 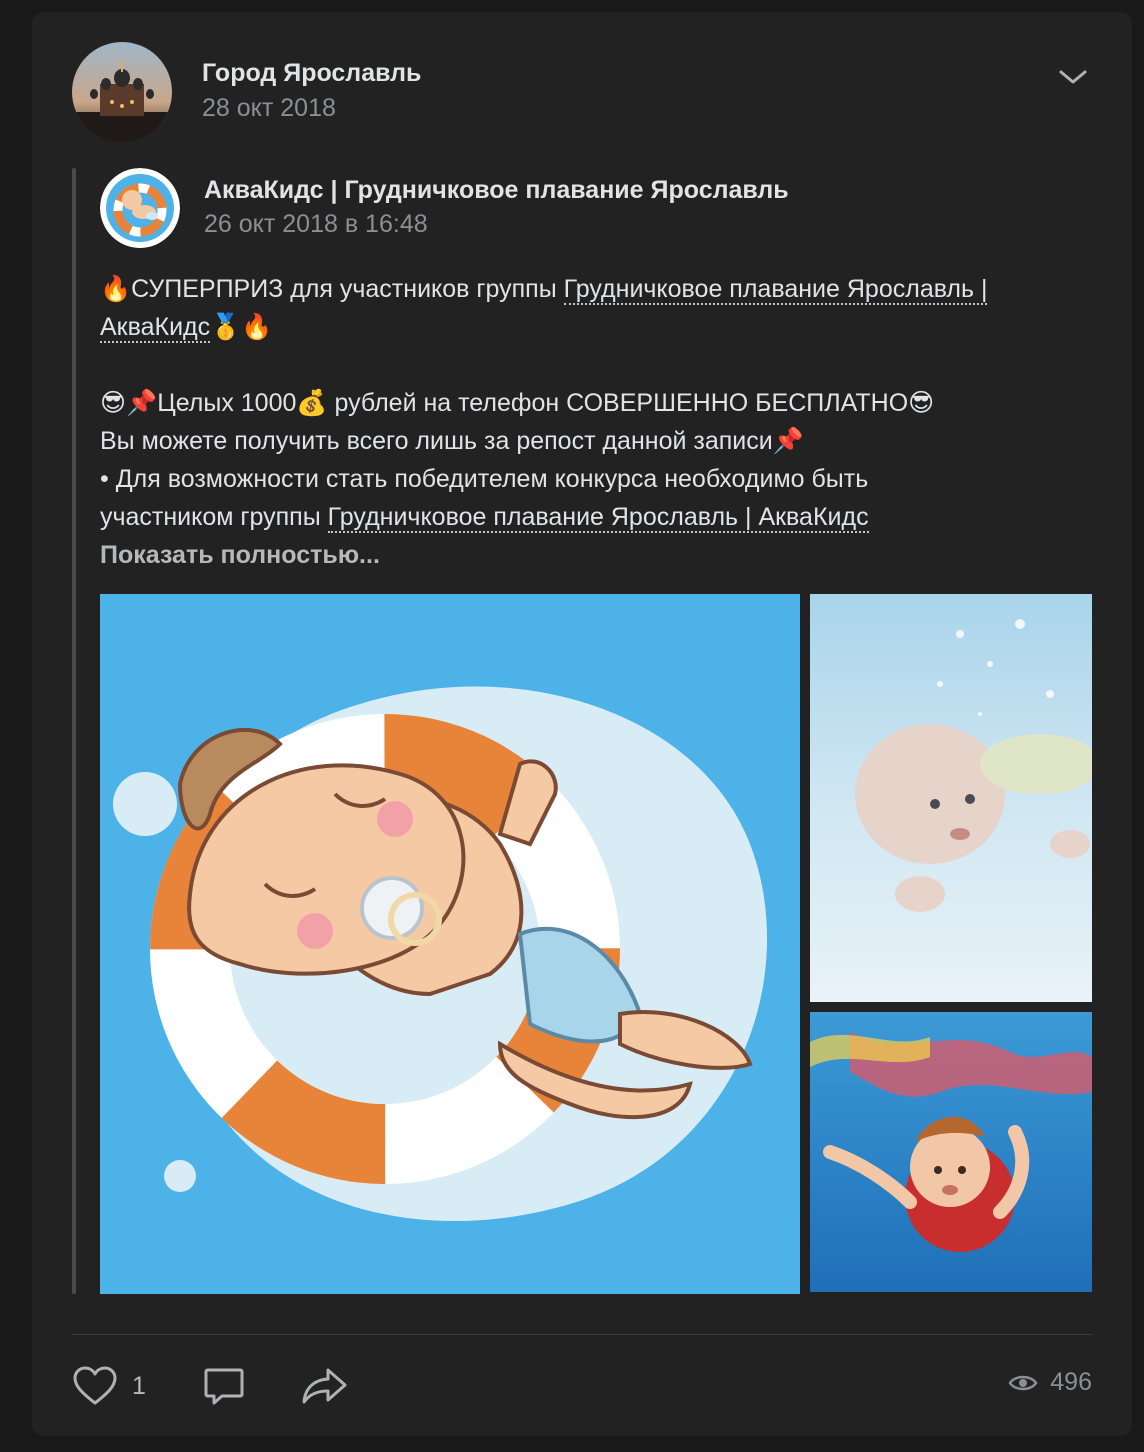 I want to click on share-icon, so click(x=324, y=1386).